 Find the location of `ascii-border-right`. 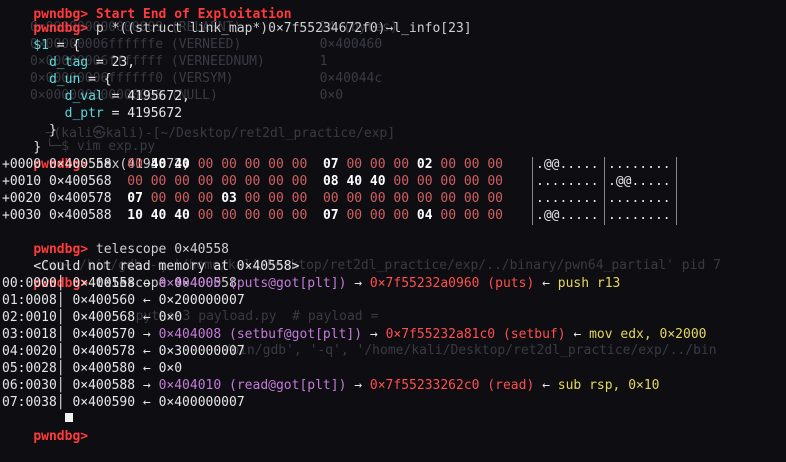

ascii-border-right is located at coordinates (676, 191).